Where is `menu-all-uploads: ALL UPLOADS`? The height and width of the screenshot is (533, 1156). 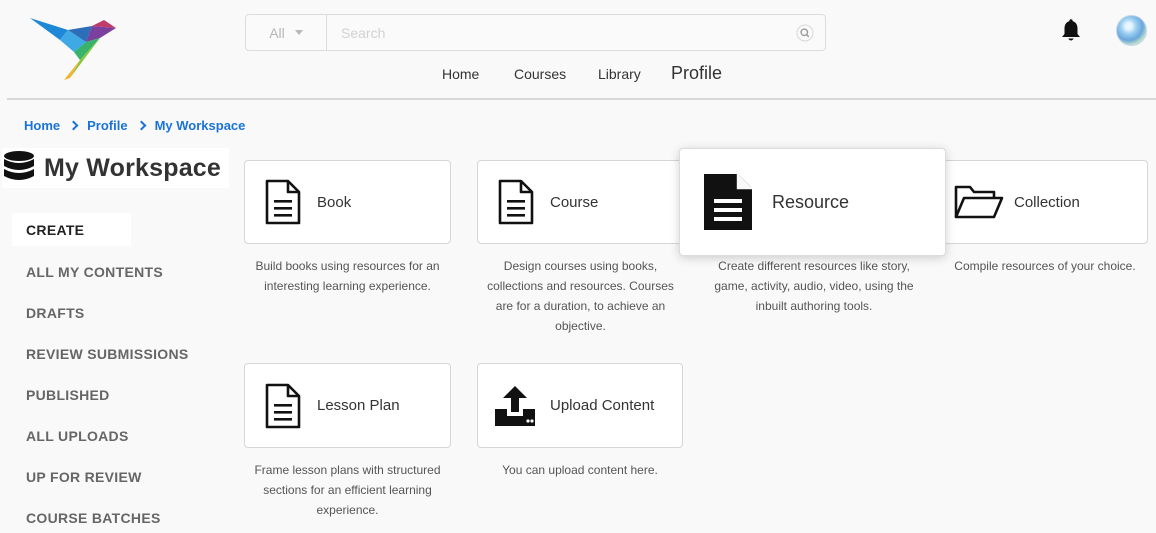
menu-all-uploads: ALL UPLOADS is located at coordinates (122, 435).